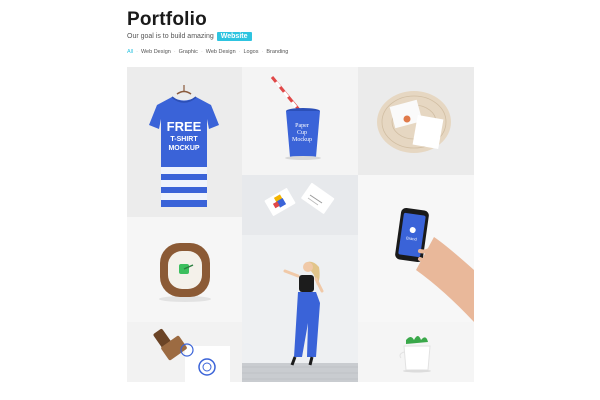 The height and width of the screenshot is (400, 600). I want to click on portfolio-item-fashion, so click(300, 308).